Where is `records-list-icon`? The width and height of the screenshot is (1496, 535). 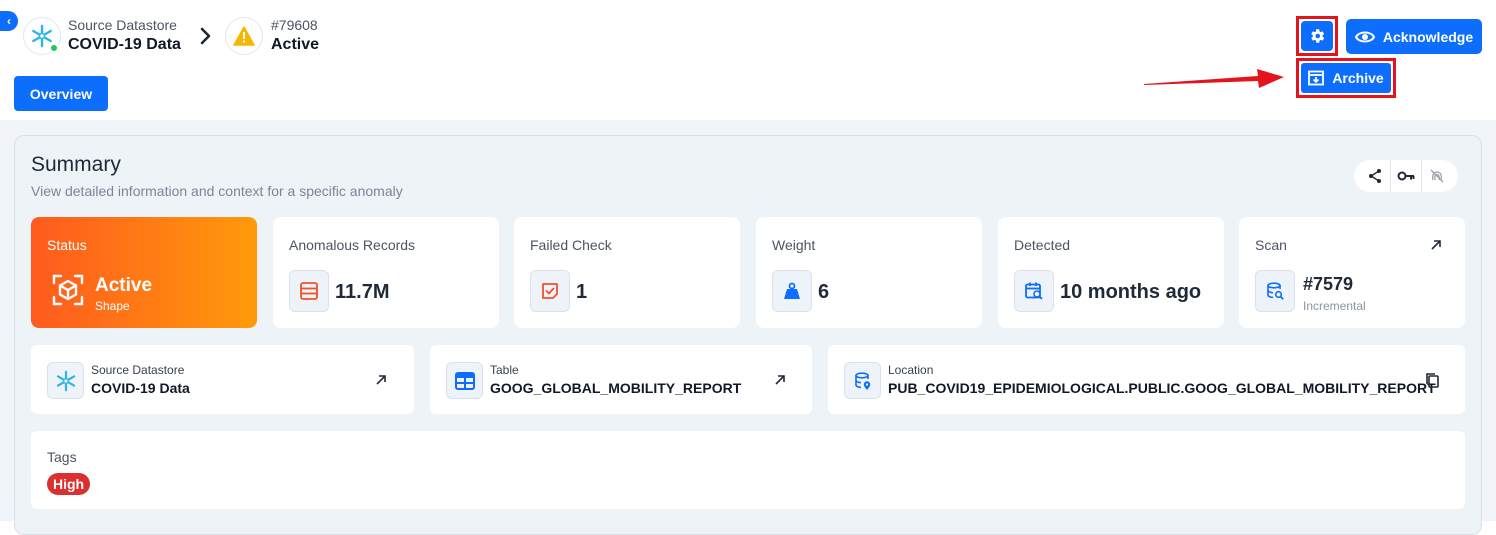 records-list-icon is located at coordinates (309, 291).